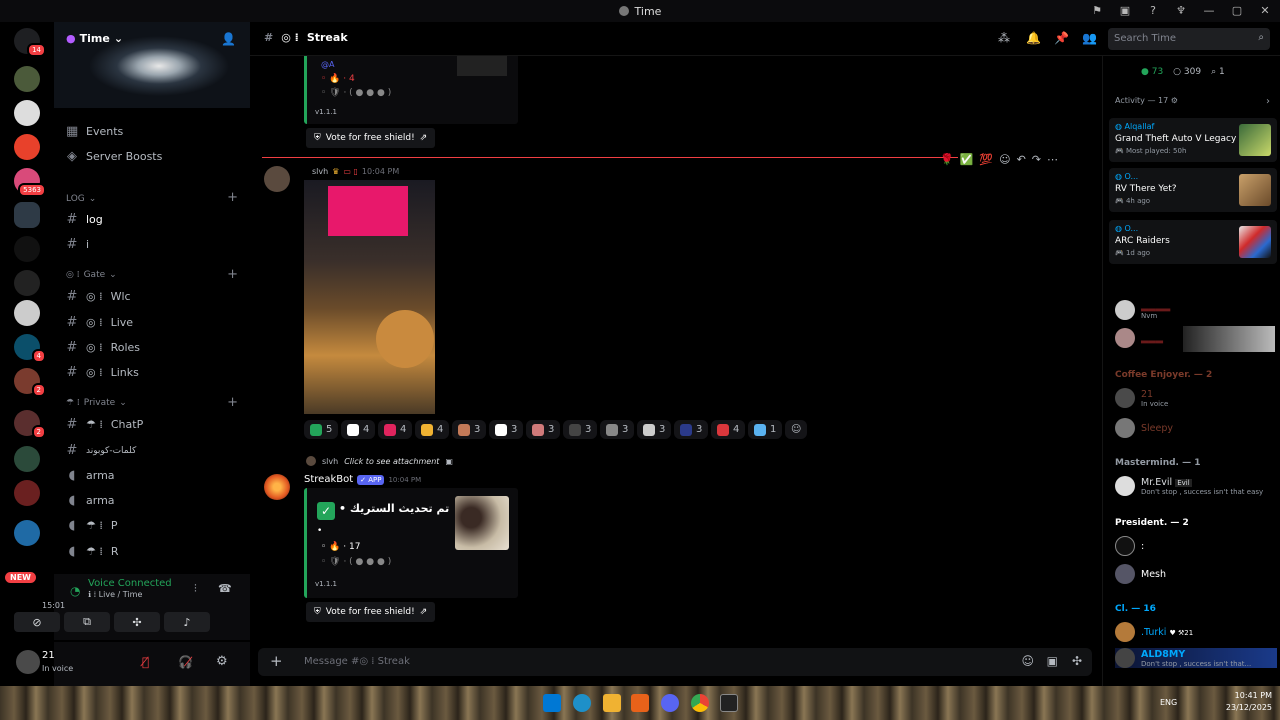 This screenshot has width=1280, height=720. I want to click on vpn-icon: ♆, so click(1181, 10).